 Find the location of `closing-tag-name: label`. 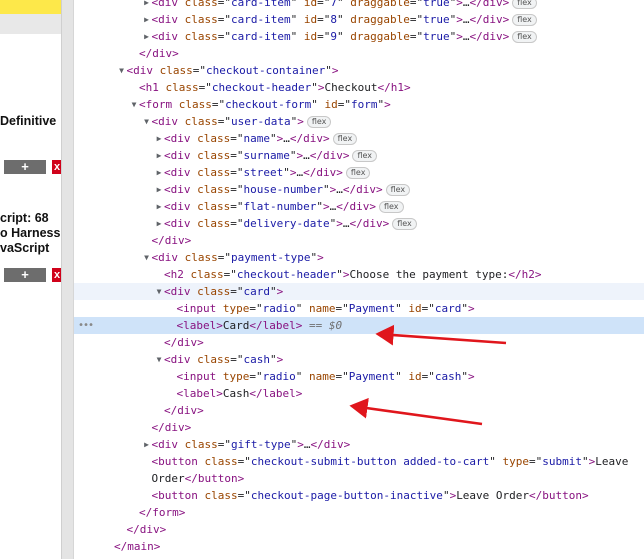

closing-tag-name: label is located at coordinates (279, 325).